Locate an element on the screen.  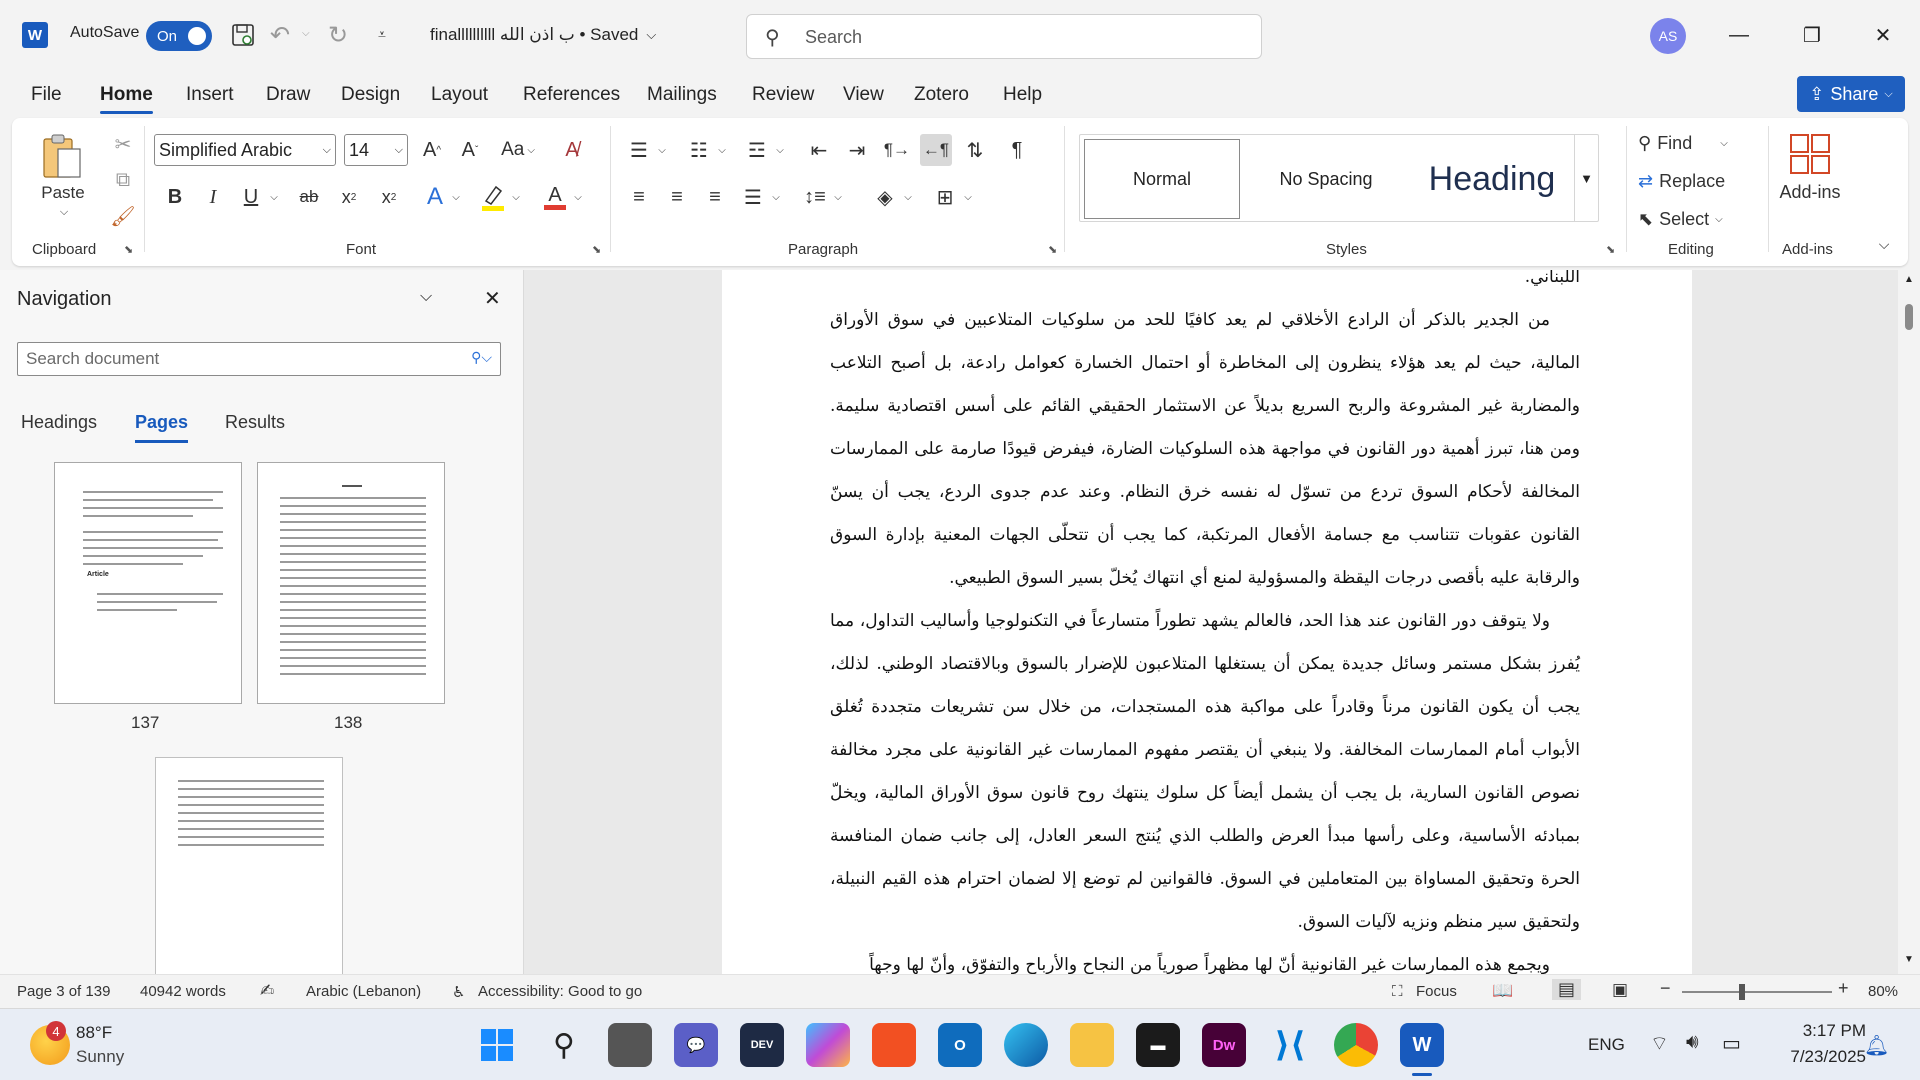
dreamweaver-icon: Dw is located at coordinates (1224, 1045).